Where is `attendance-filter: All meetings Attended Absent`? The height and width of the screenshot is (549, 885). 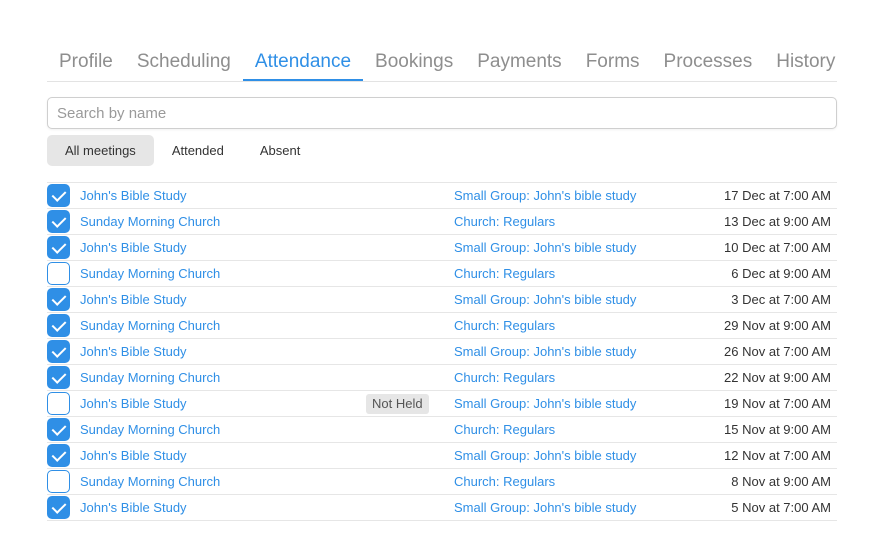 attendance-filter: All meetings Attended Absent is located at coordinates (182, 150).